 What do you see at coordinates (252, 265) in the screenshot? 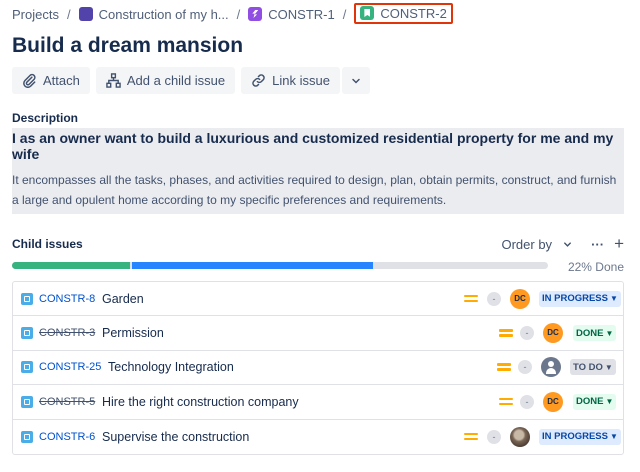
I see `progress-in-progress-segment` at bounding box center [252, 265].